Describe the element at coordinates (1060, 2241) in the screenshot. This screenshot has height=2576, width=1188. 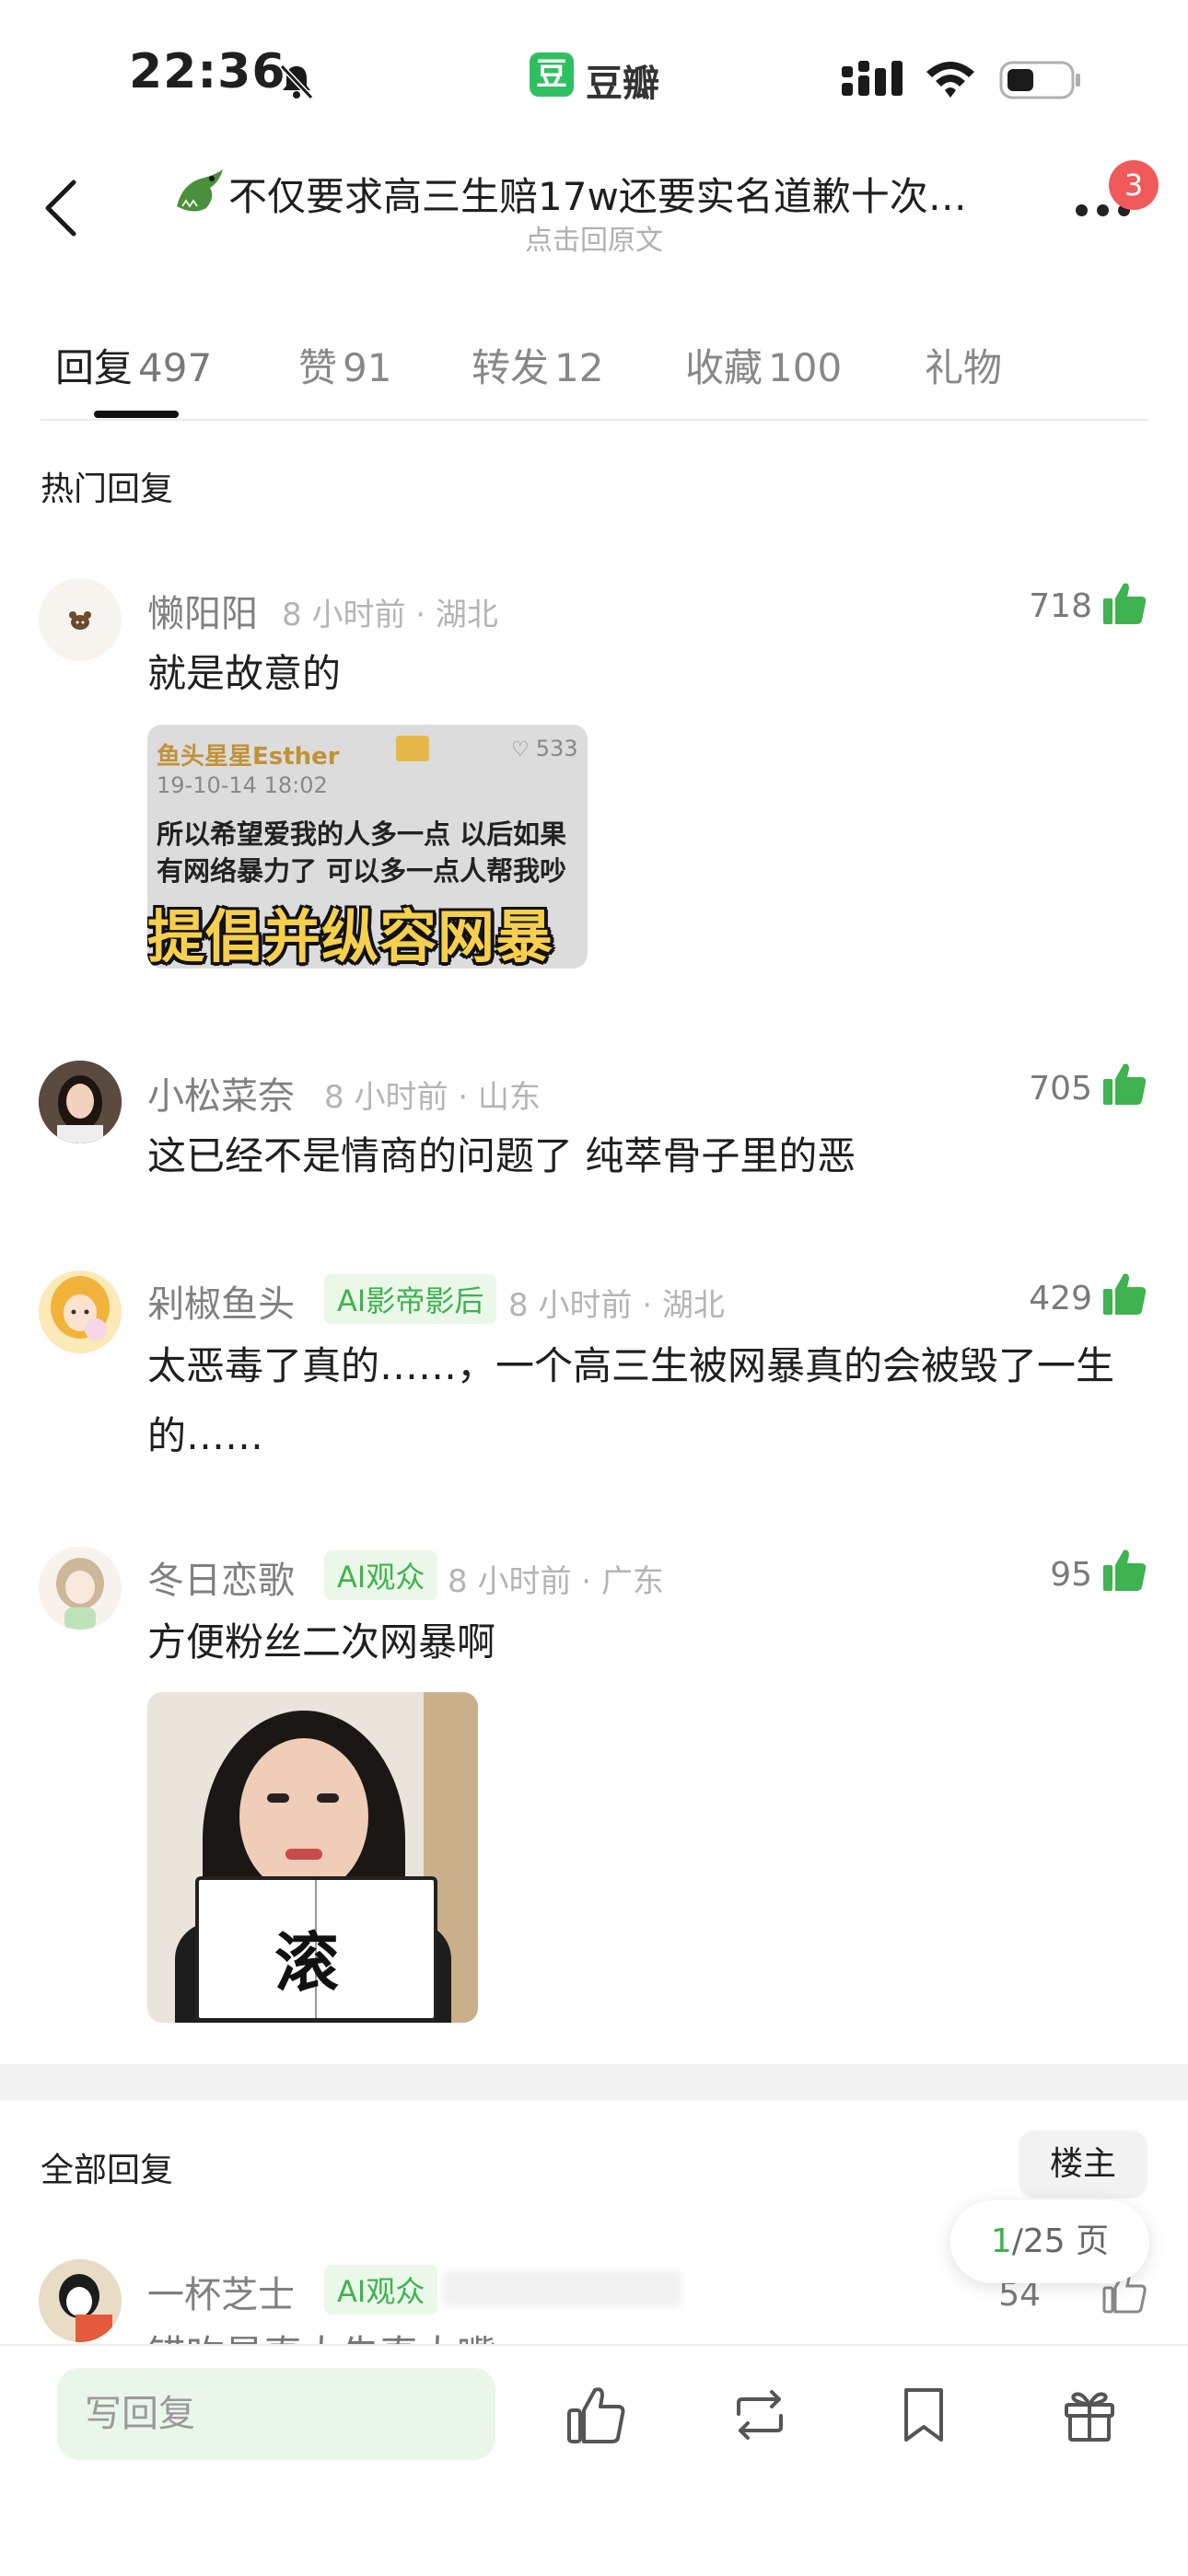
I see `total-pages: /25 页` at that location.